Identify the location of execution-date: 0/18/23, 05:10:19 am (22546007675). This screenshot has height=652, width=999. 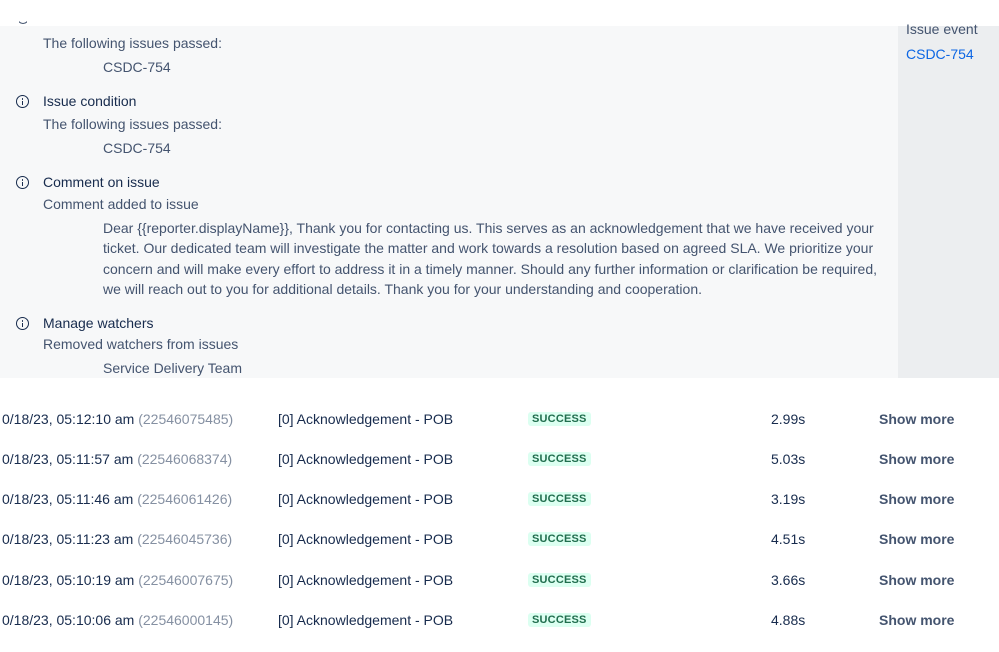
(118, 580).